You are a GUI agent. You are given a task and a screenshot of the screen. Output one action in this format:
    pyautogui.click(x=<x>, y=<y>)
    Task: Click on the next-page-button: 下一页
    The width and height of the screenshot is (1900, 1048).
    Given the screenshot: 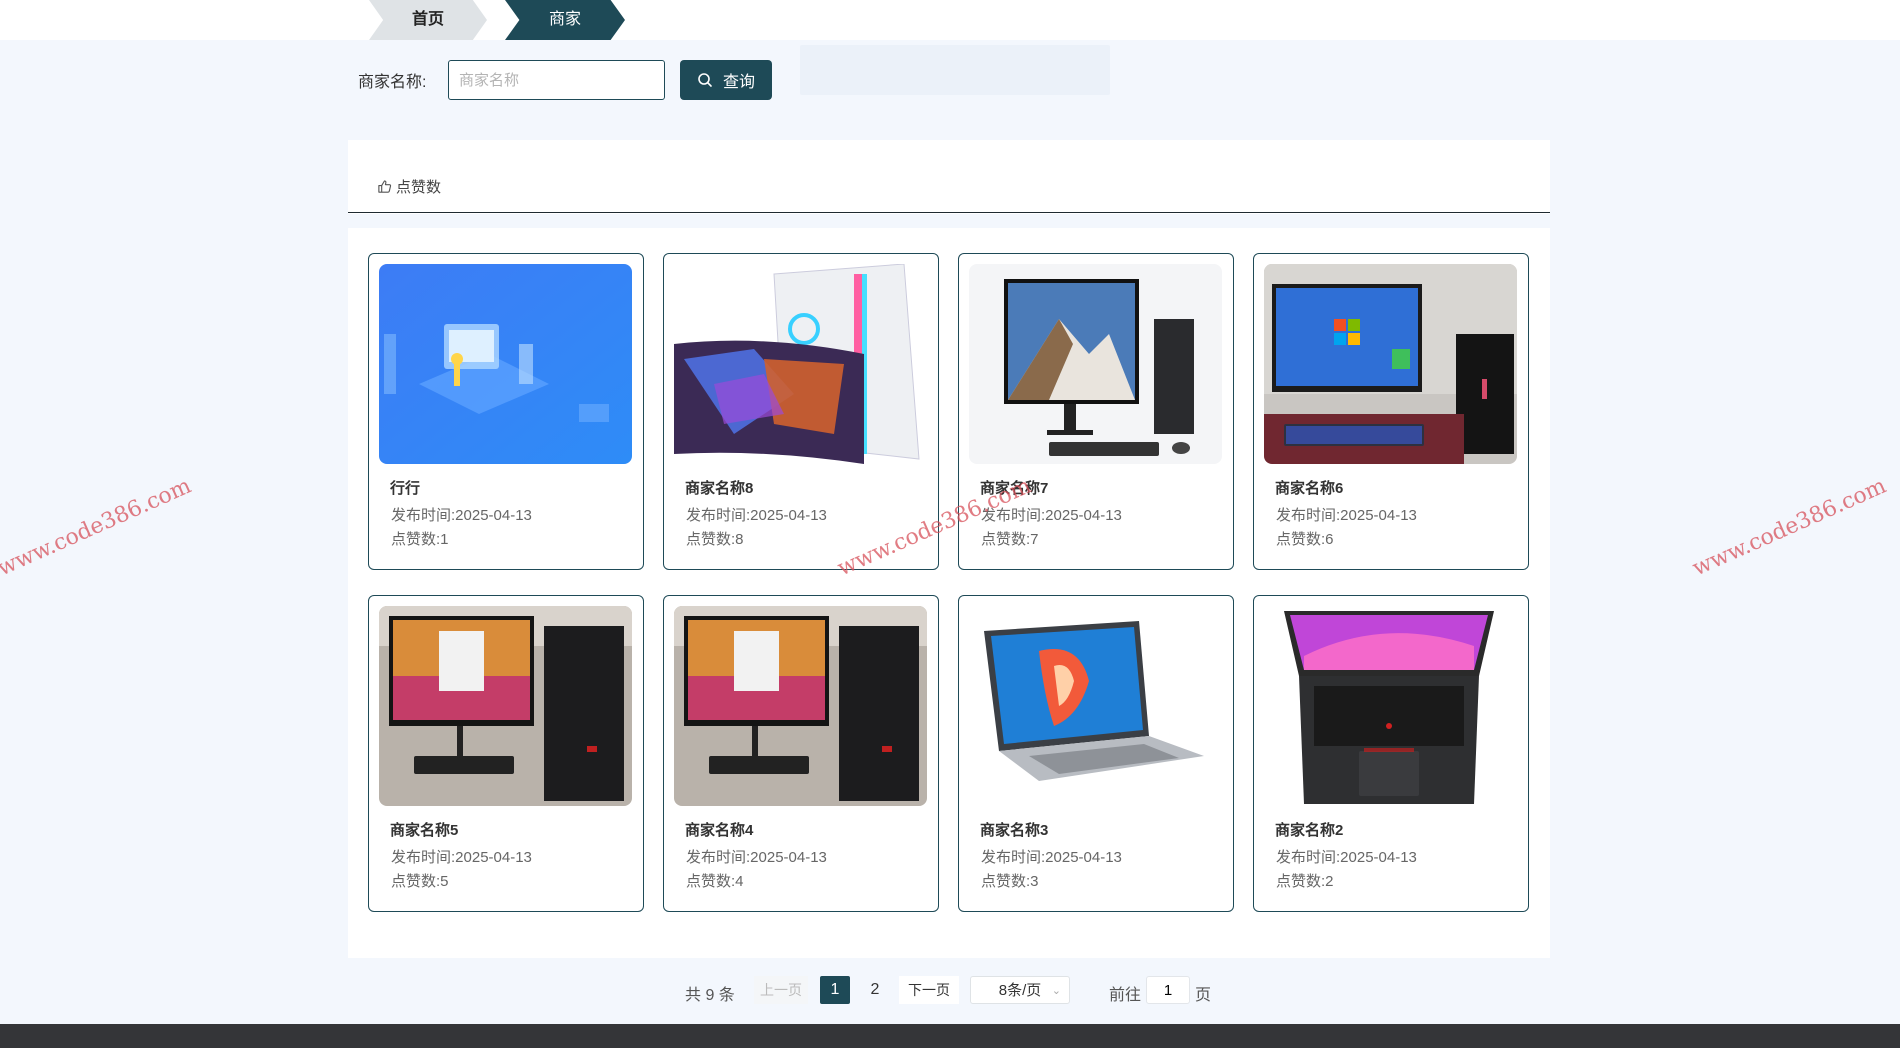 What is the action you would take?
    pyautogui.click(x=929, y=990)
    